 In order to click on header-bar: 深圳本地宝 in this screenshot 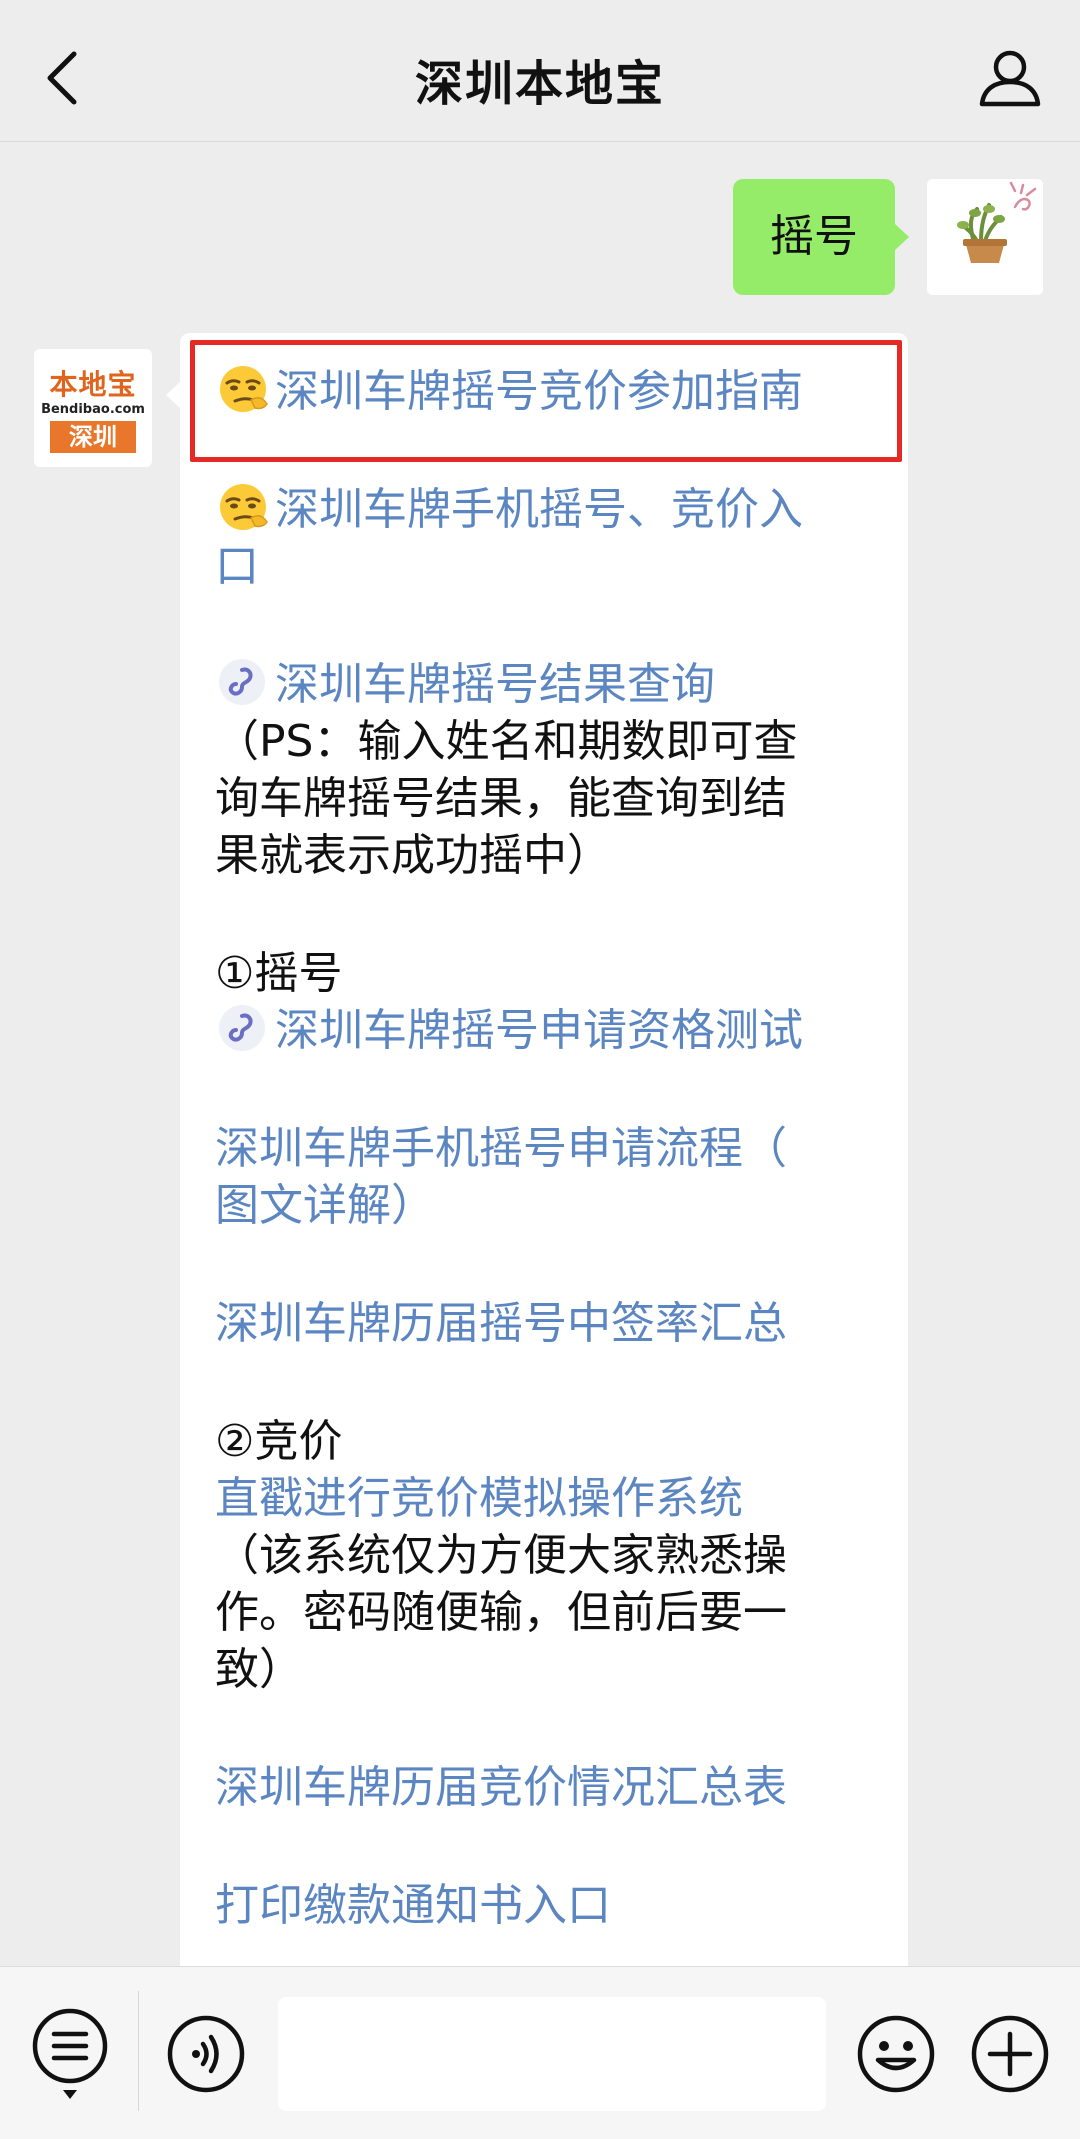, I will do `click(540, 71)`.